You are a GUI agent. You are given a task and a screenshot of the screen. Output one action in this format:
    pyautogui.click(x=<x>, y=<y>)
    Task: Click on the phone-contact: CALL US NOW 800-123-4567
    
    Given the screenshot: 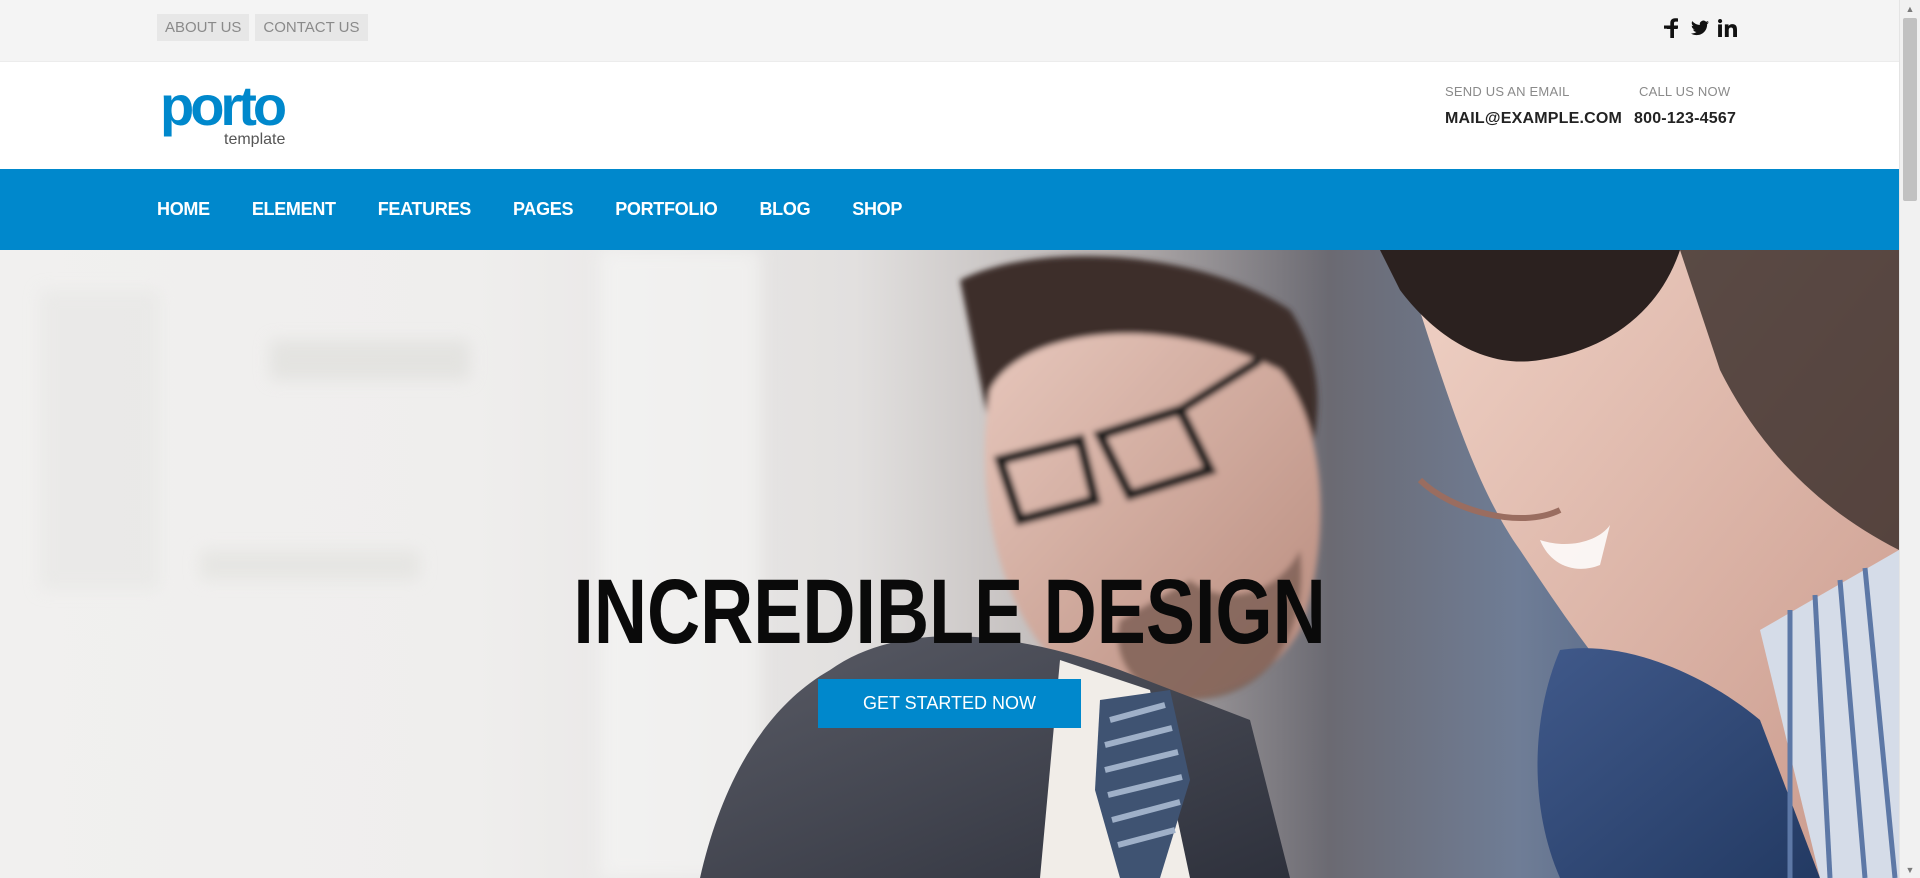 What is the action you would take?
    pyautogui.click(x=1685, y=106)
    